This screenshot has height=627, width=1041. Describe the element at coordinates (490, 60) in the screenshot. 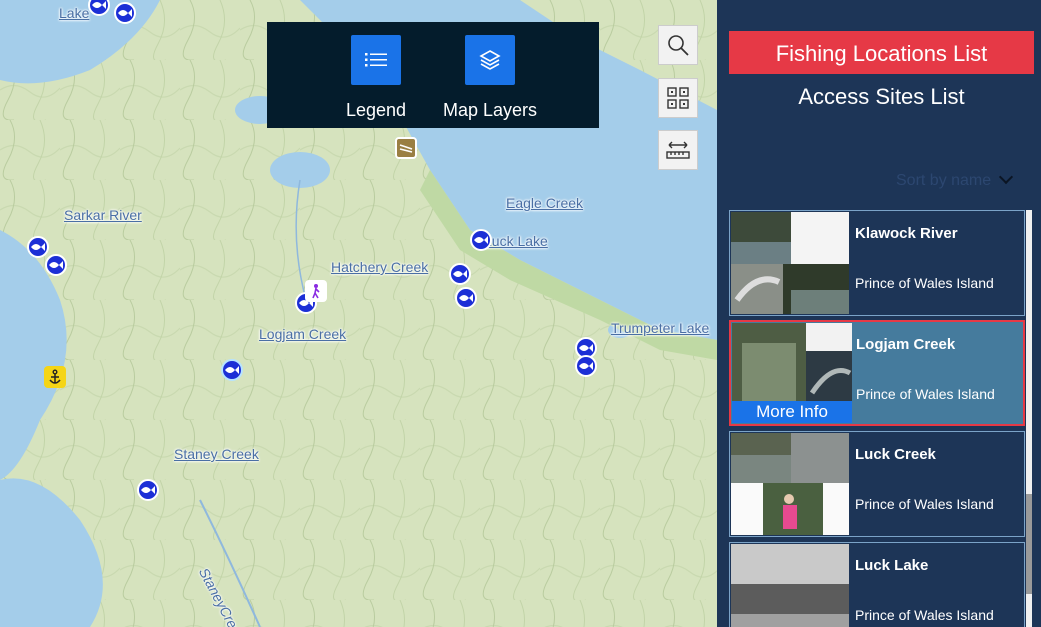

I see `layers-icon` at that location.